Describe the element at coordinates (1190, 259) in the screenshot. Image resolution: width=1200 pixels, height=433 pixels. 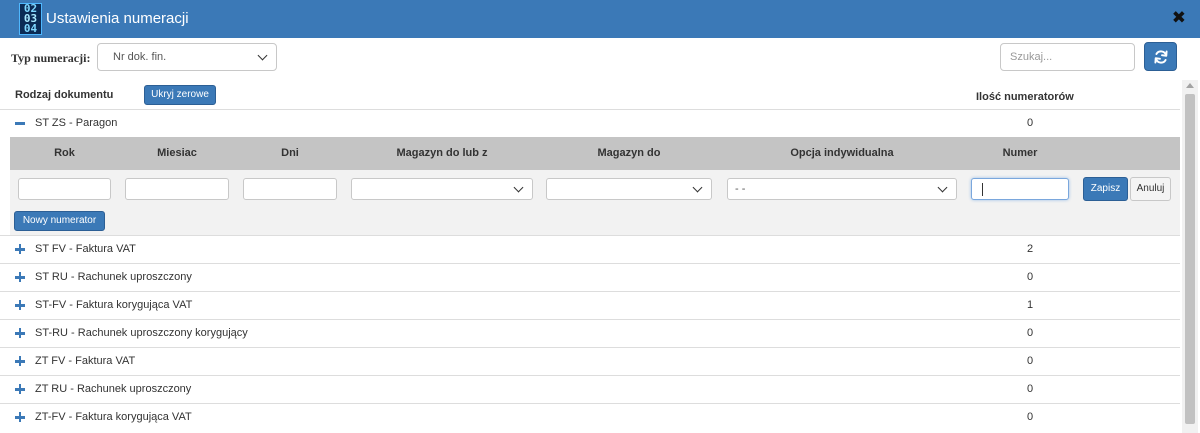
I see `scroll-thumb` at that location.